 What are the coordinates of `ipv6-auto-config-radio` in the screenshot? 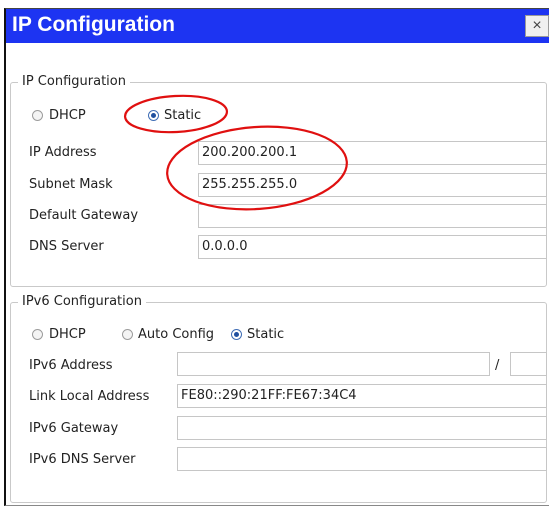 It's located at (127, 334).